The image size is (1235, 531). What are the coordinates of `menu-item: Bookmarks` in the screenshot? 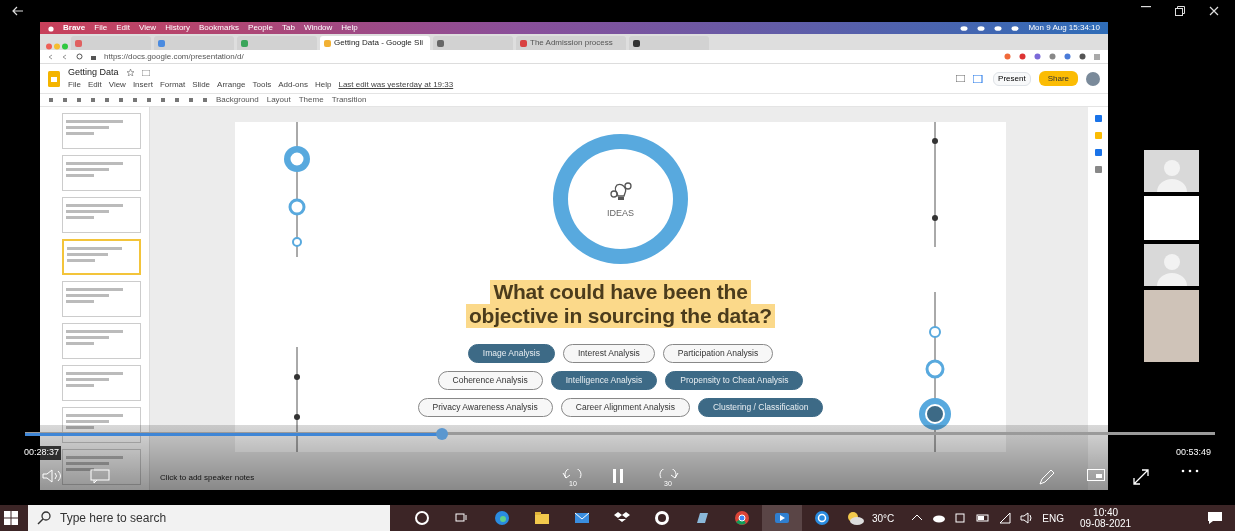 It's located at (219, 28).